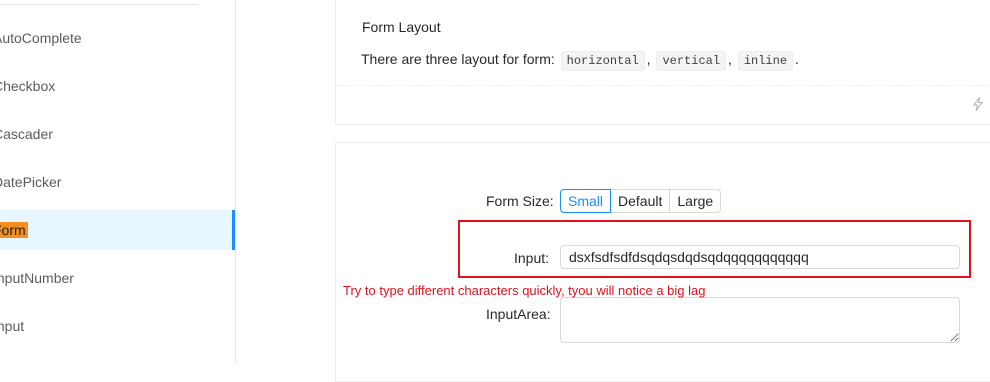 The width and height of the screenshot is (990, 382). I want to click on search-highlight: Form, so click(14, 230).